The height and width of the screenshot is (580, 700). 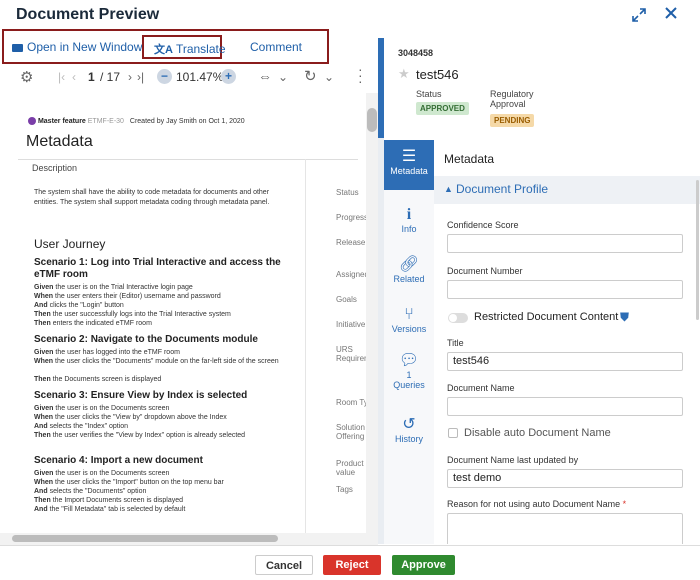 I want to click on last-page-icon: ›|, so click(x=140, y=77).